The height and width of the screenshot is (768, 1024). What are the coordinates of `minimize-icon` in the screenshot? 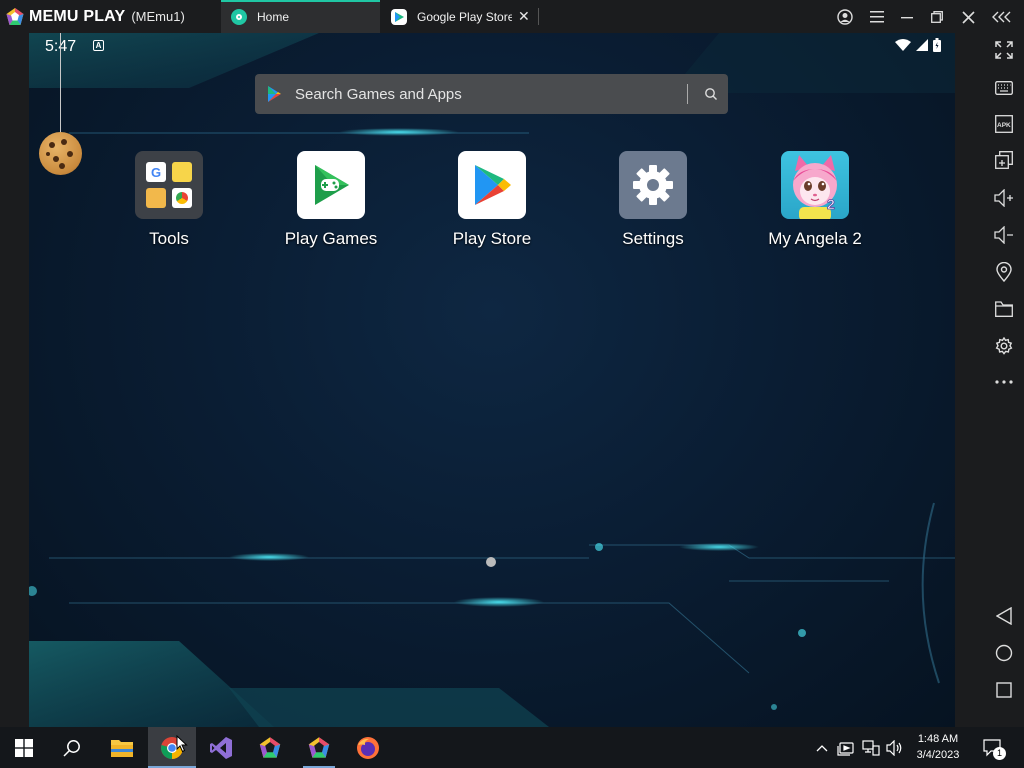 It's located at (907, 17).